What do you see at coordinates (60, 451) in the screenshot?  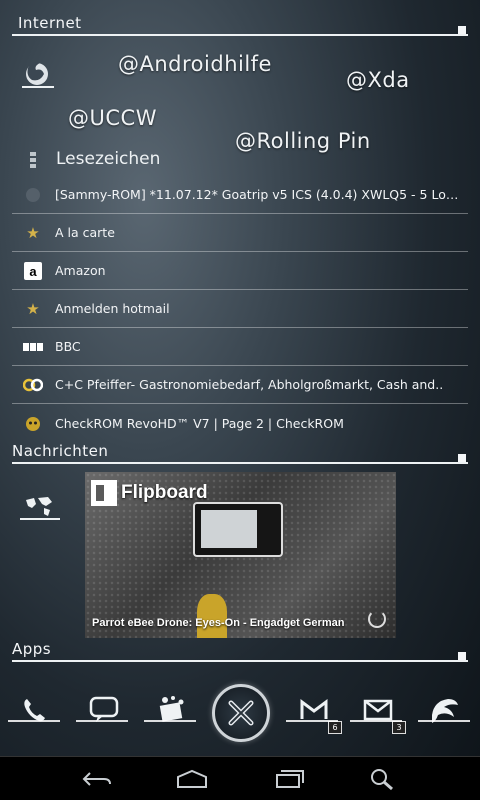 I see `nachrichten-section-title: Nachrichten` at bounding box center [60, 451].